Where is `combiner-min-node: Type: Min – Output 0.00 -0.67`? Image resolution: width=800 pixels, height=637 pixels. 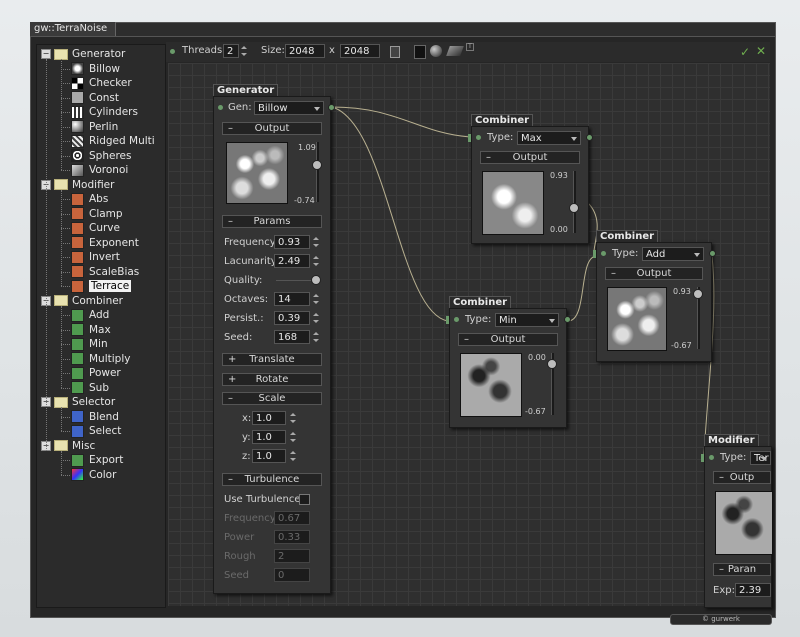
combiner-min-node: Type: Min – Output 0.00 -0.67 is located at coordinates (508, 368).